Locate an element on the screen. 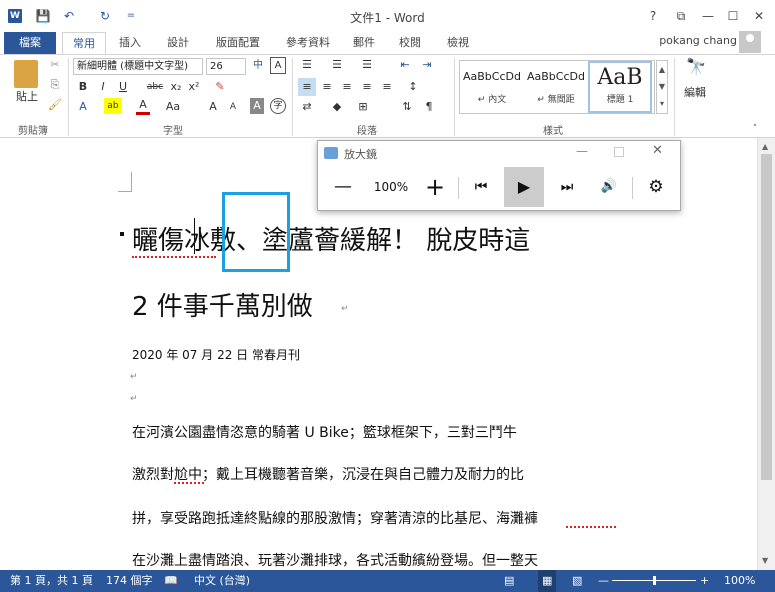  subscript-button: x₂ is located at coordinates (176, 87).